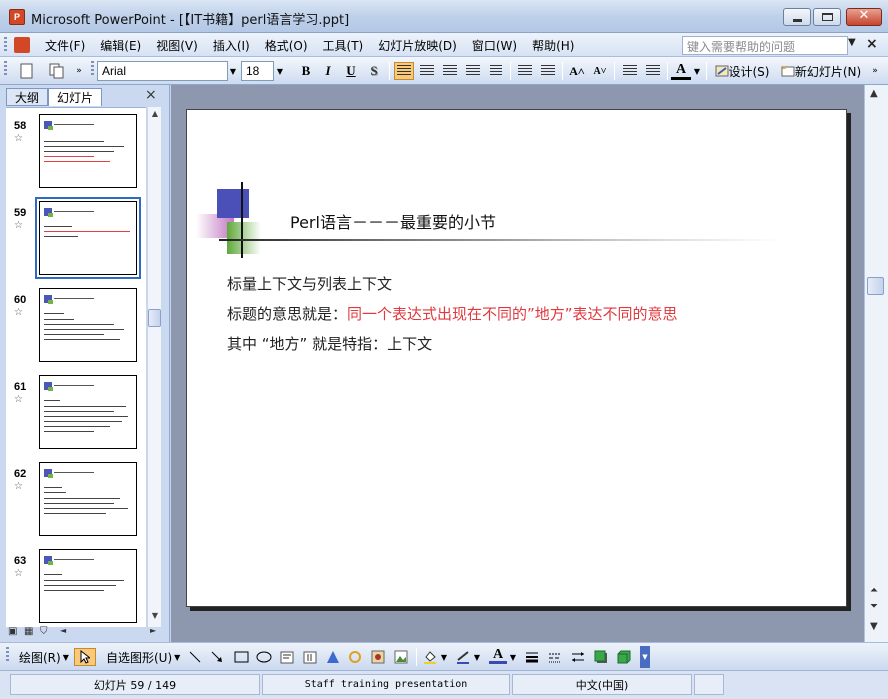 Image resolution: width=888 pixels, height=699 pixels. Describe the element at coordinates (393, 221) in the screenshot. I see `slide-title: Perl语言－－－最重要的小节` at that location.